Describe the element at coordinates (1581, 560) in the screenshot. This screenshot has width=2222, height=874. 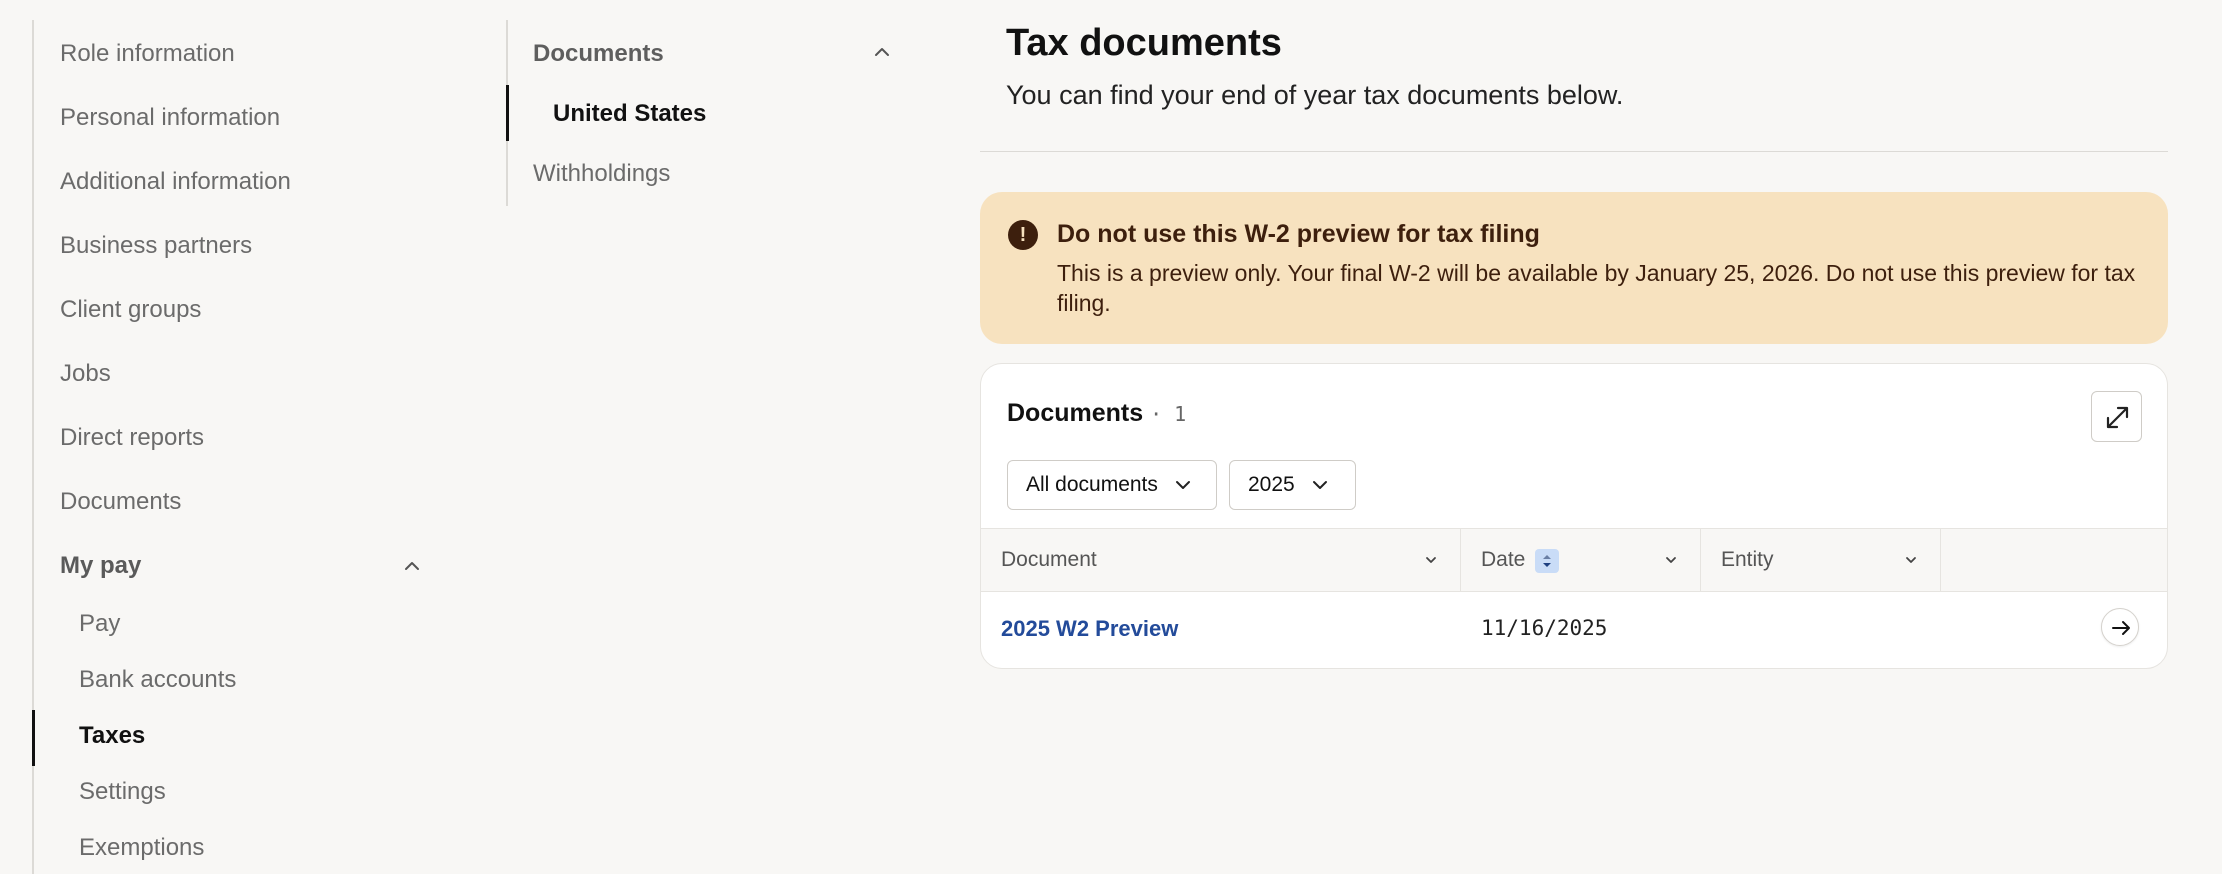
I see `column-header-date: Date` at that location.